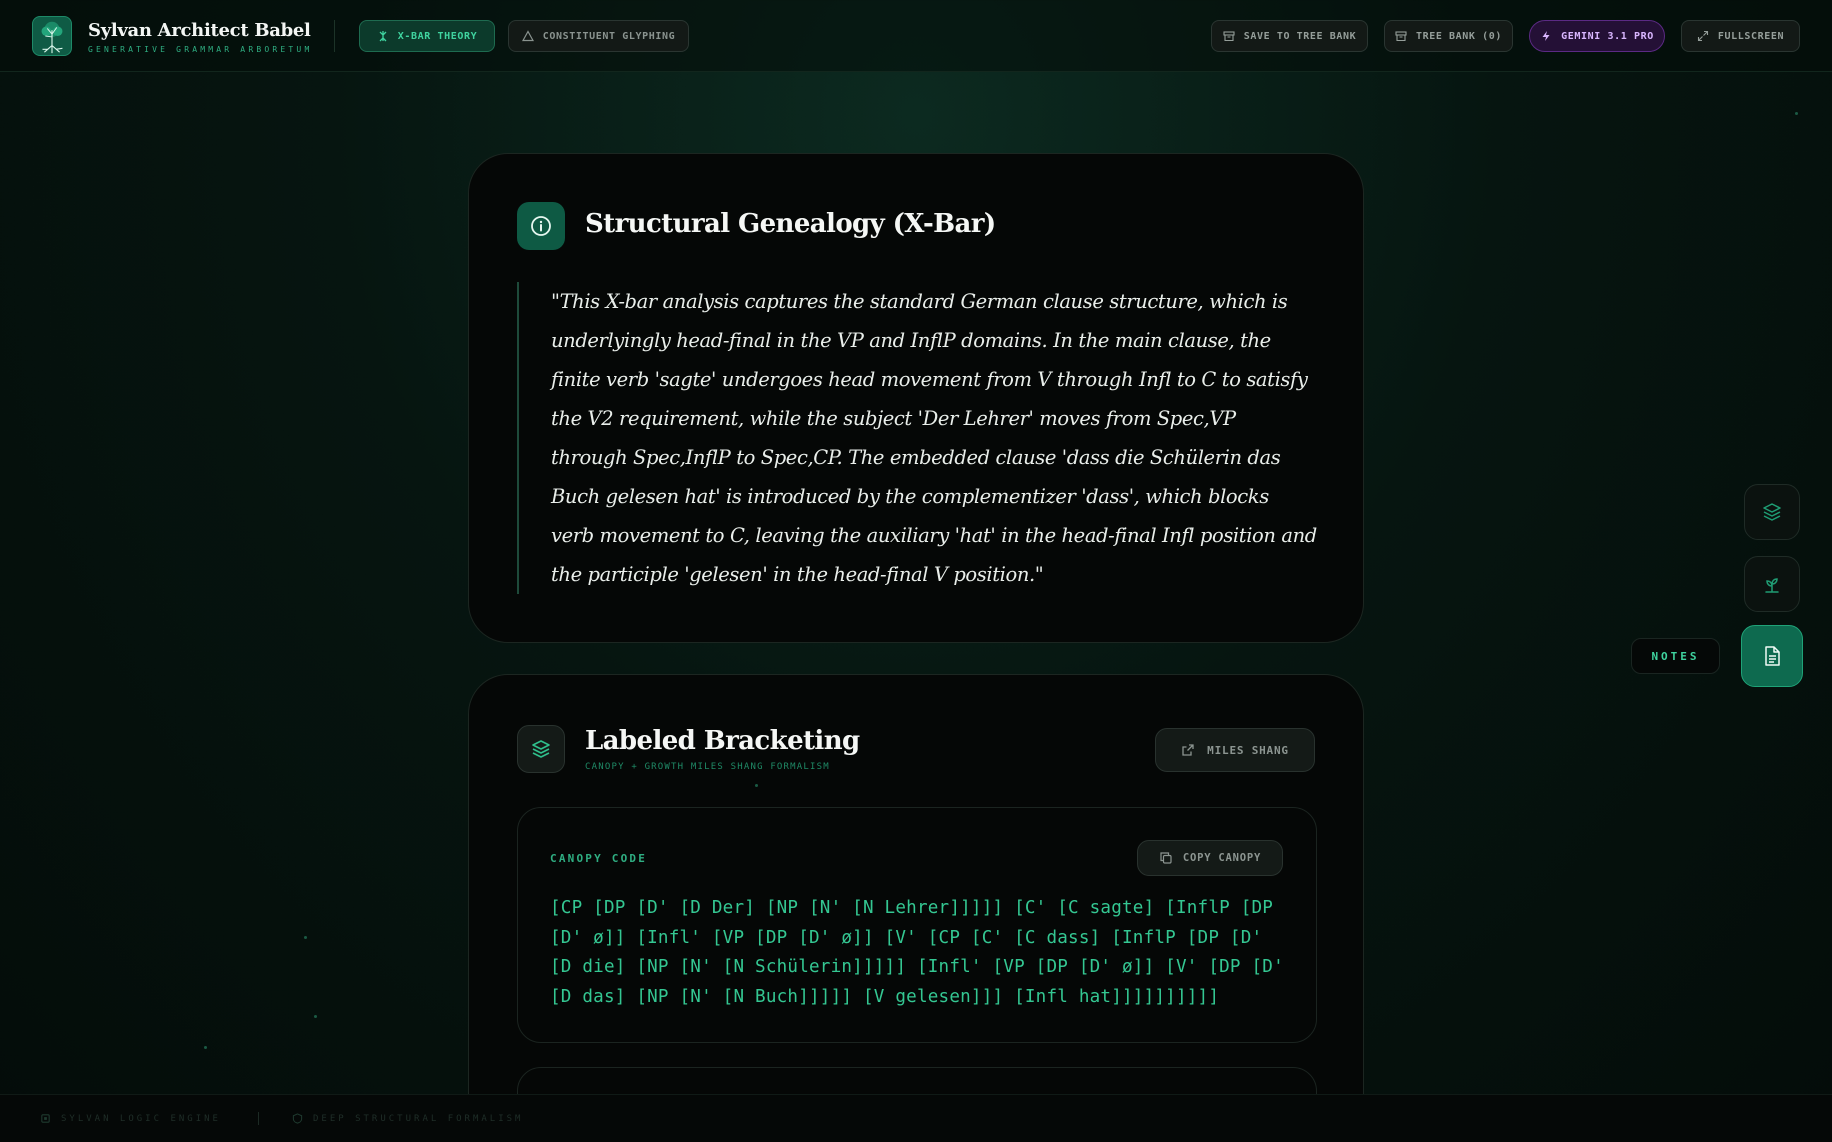  I want to click on copy-canopy-button: COPY CANOPY, so click(1210, 858).